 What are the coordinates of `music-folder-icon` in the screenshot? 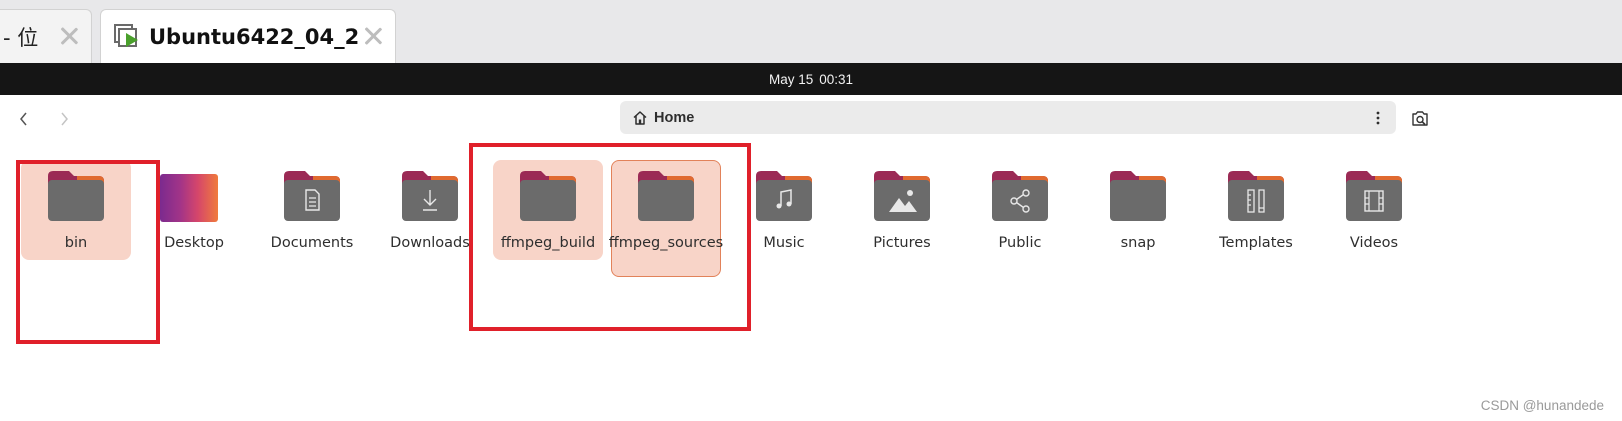 It's located at (784, 195).